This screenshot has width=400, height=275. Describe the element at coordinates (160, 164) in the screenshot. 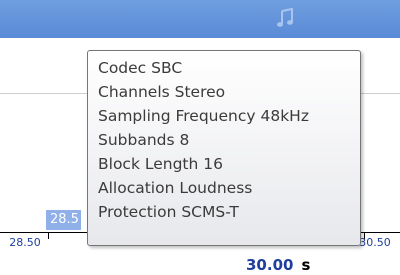

I see `tooltip-line-block-length: Block Length 16` at that location.